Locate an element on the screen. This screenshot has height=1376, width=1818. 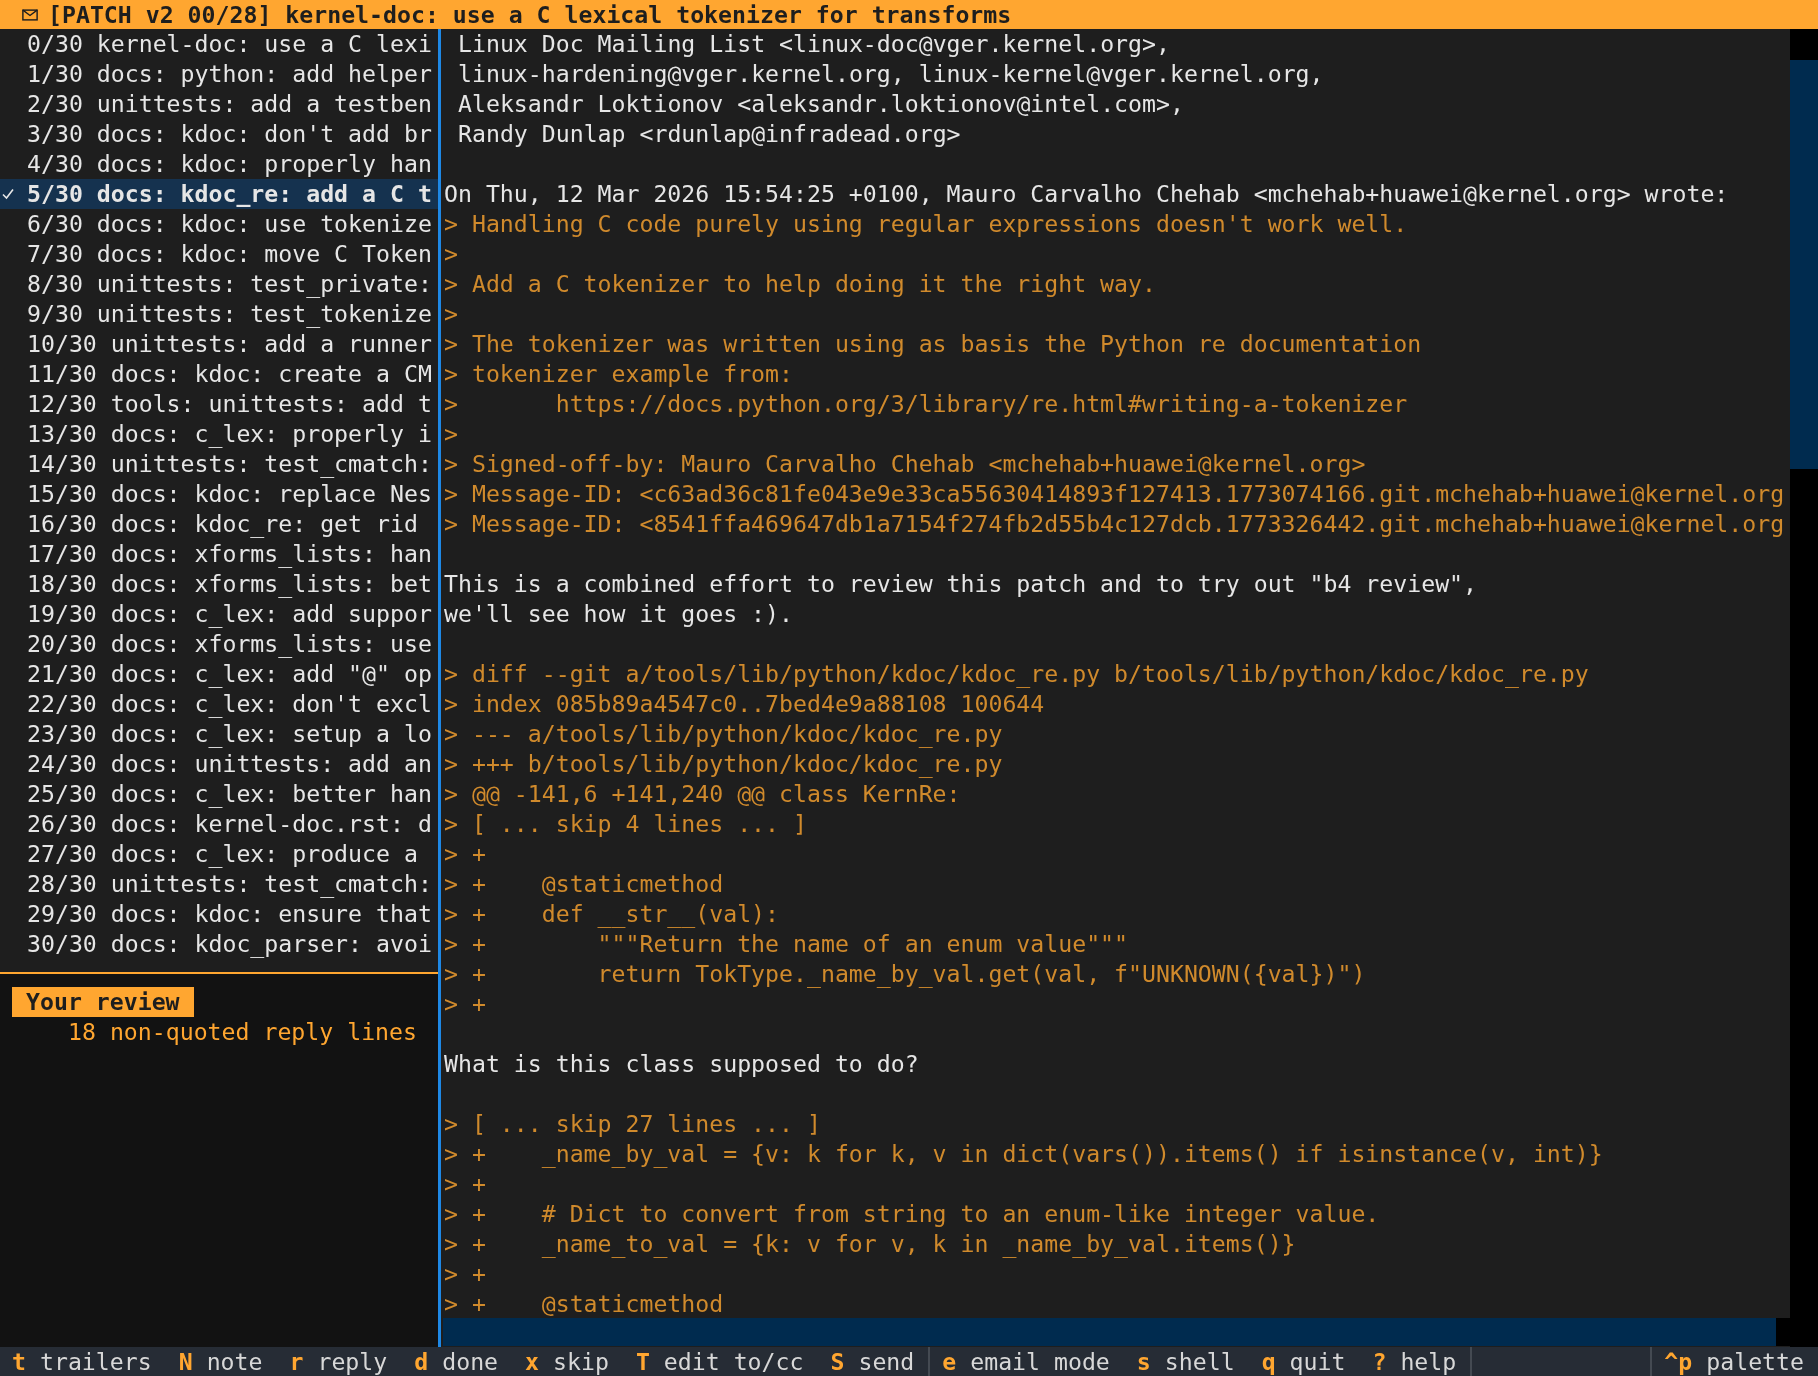
patch-item: 21/30 docs: c_lex: add "@" op is located at coordinates (219, 674).